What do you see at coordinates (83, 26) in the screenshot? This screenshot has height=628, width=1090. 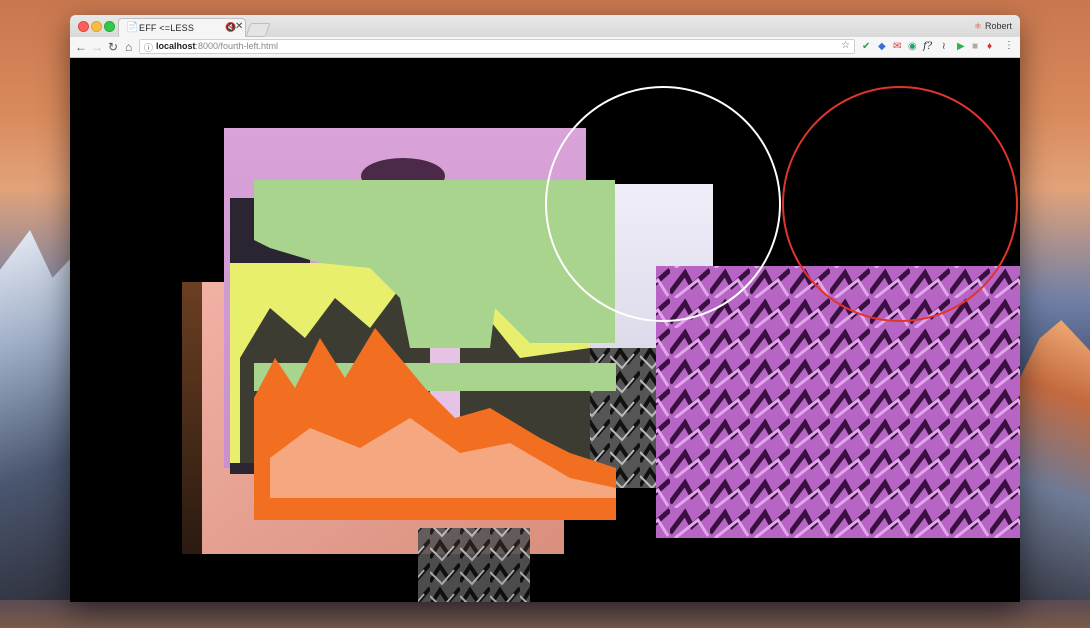 I see `close-window-button` at bounding box center [83, 26].